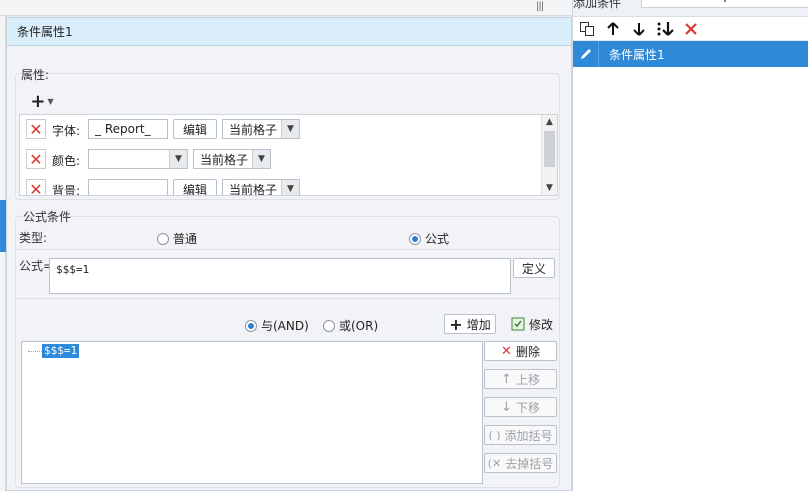 The height and width of the screenshot is (491, 808). Describe the element at coordinates (506, 379) in the screenshot. I see `arrow-up-icon: ↑` at that location.